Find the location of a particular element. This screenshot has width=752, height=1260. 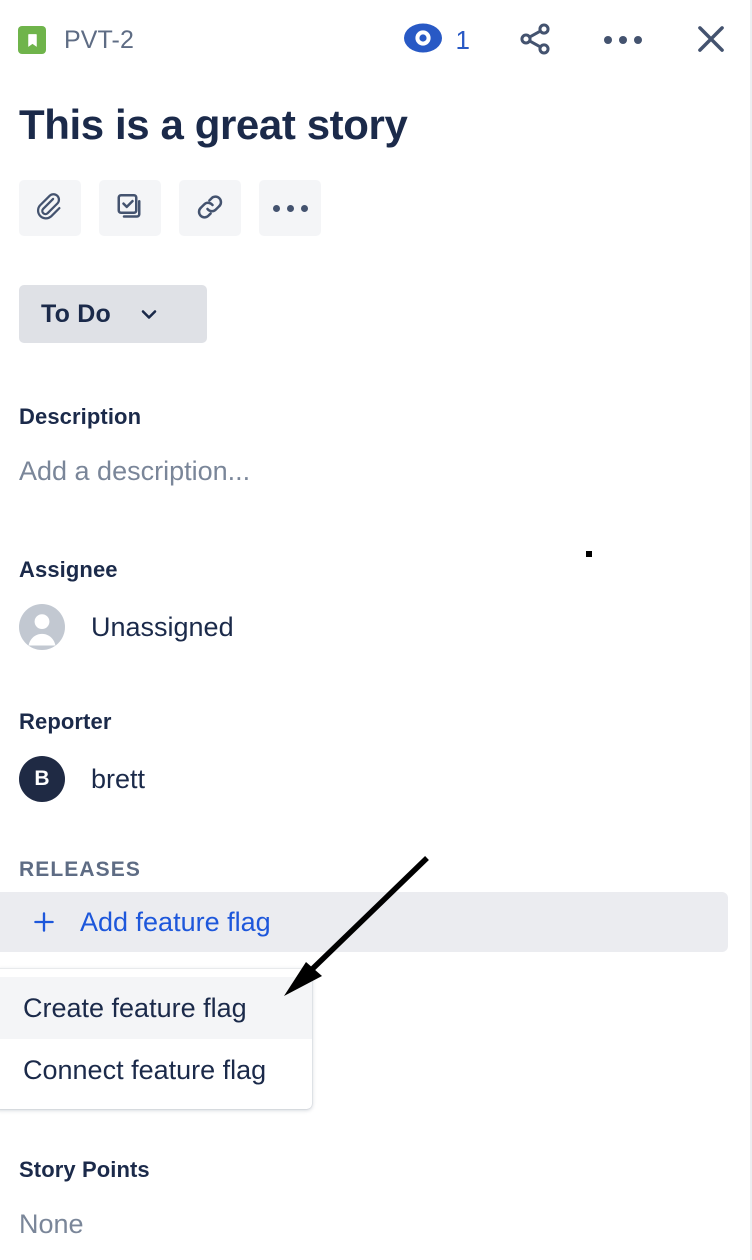

share-icon is located at coordinates (535, 40).